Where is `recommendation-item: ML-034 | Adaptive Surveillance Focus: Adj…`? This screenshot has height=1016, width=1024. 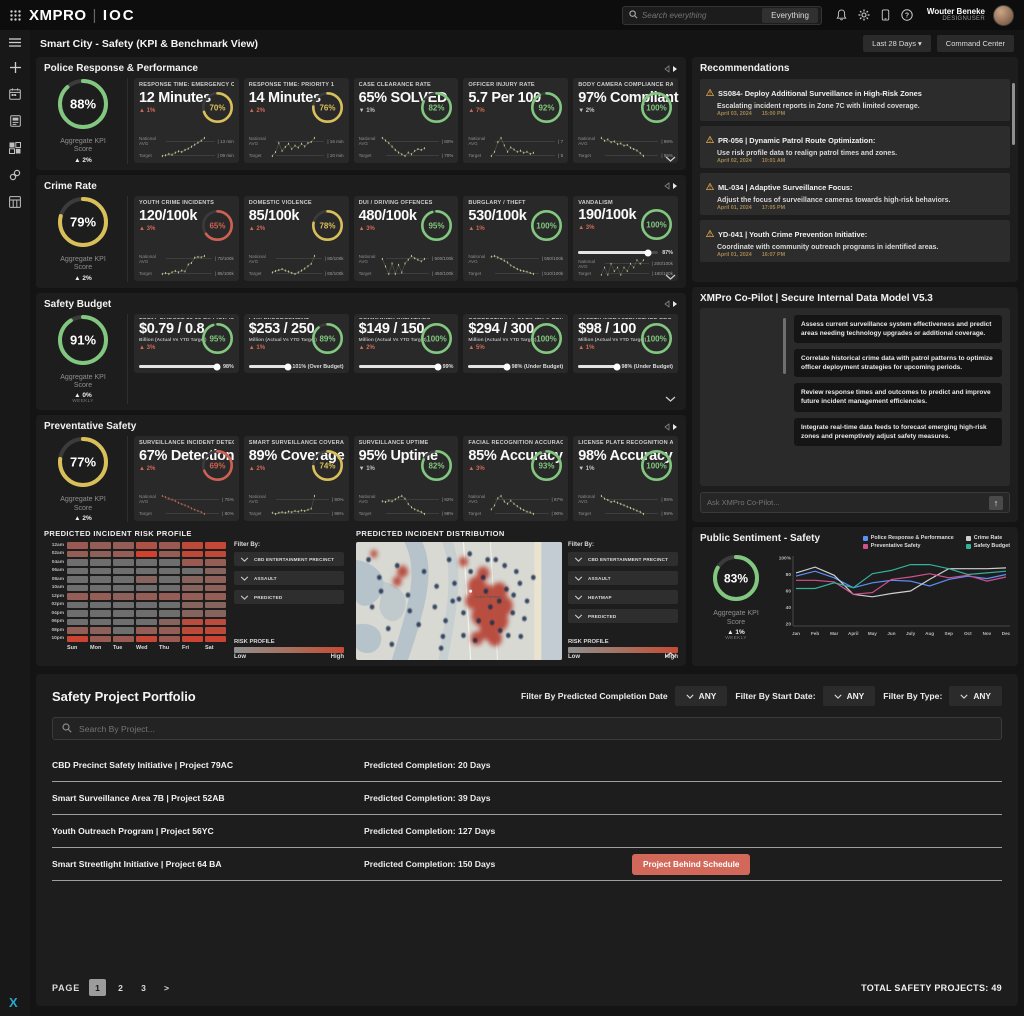
recommendation-item: ML-034 | Adaptive Surveillance Focus: Adj… is located at coordinates (855, 194).